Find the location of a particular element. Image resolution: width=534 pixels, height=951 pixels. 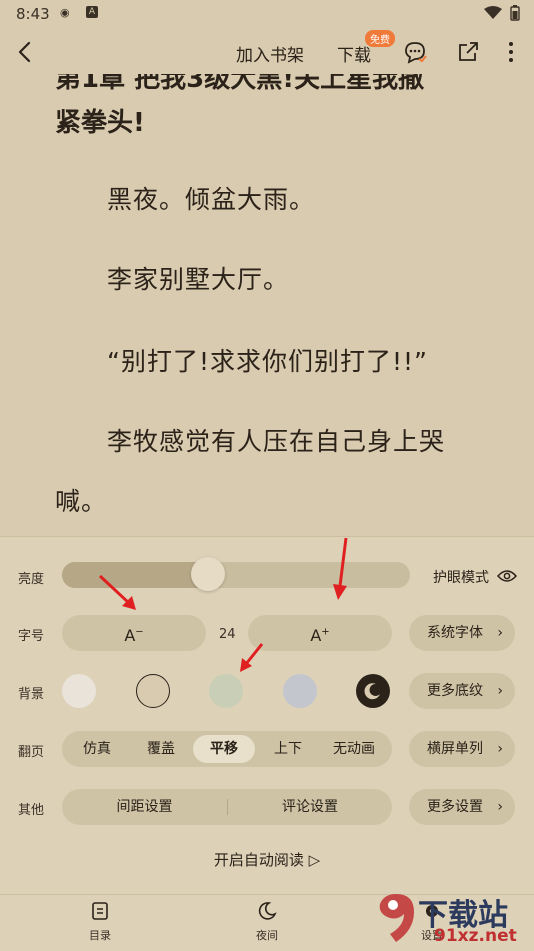

more-settings-label: 更多设置 is located at coordinates (455, 807).